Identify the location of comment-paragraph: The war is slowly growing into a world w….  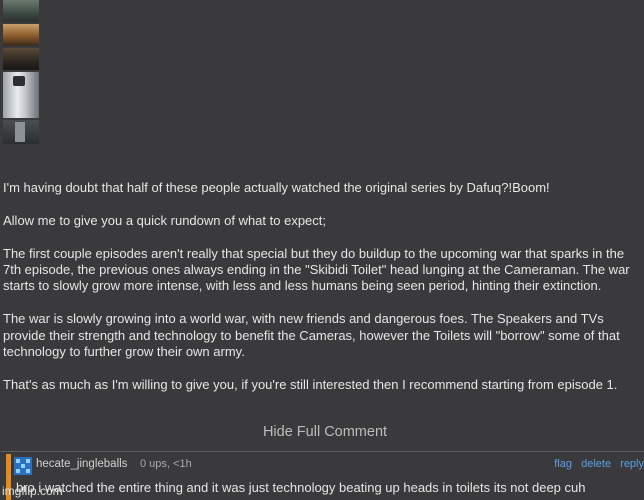
(311, 335).